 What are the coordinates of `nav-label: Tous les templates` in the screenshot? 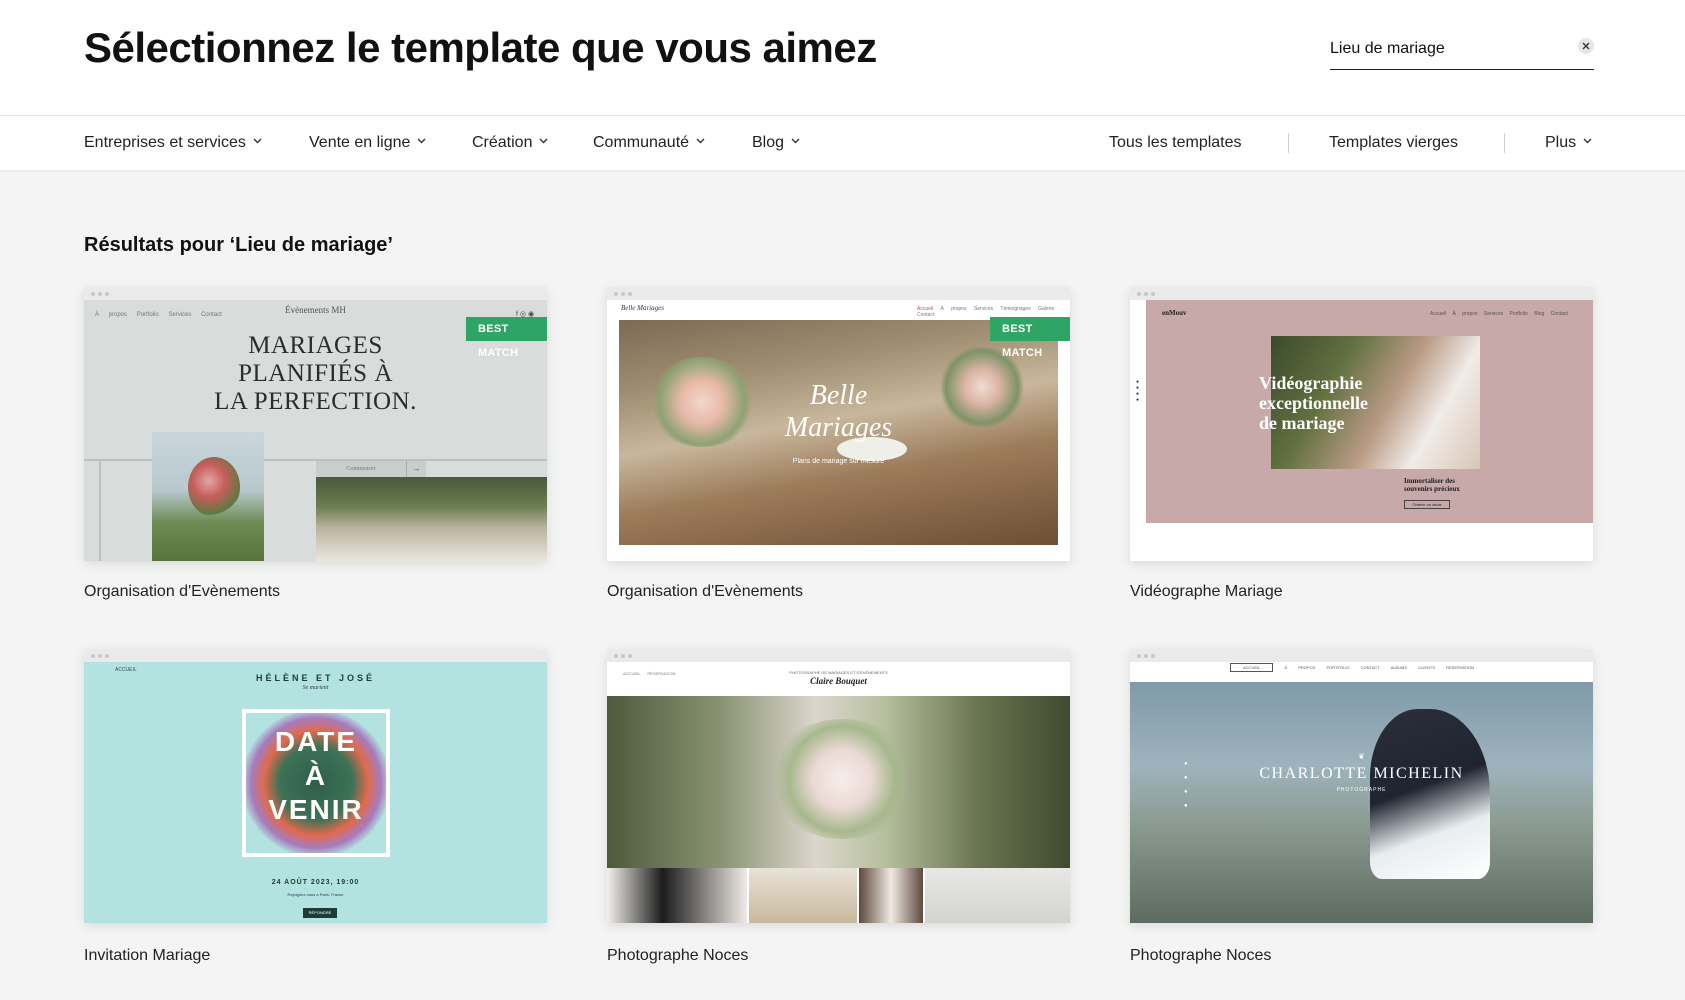 It's located at (1175, 142).